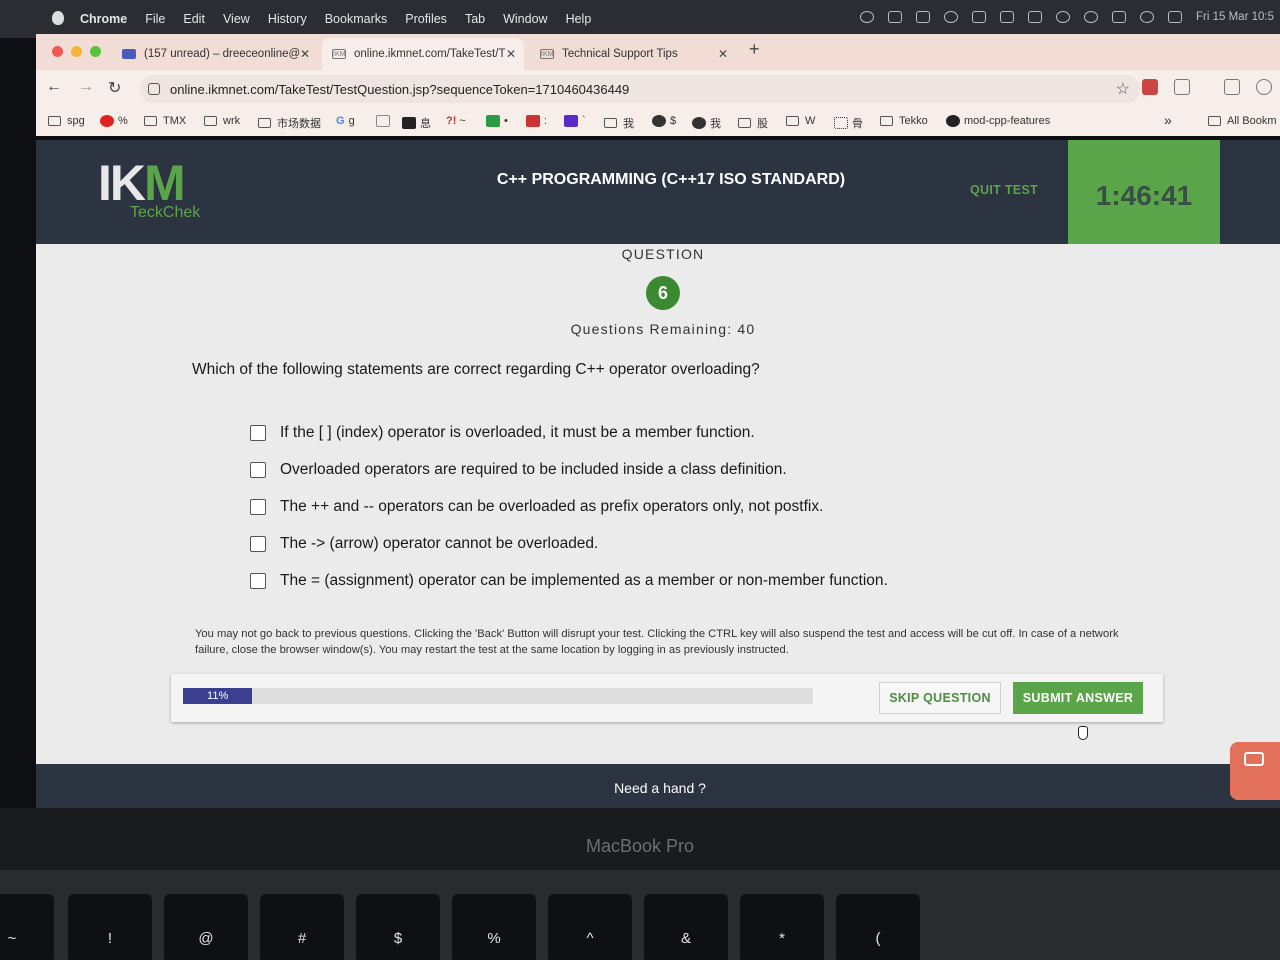  Describe the element at coordinates (215, 54) in the screenshot. I see `tab-gmail: (157 unread) – dreeceonline@ ✕` at that location.